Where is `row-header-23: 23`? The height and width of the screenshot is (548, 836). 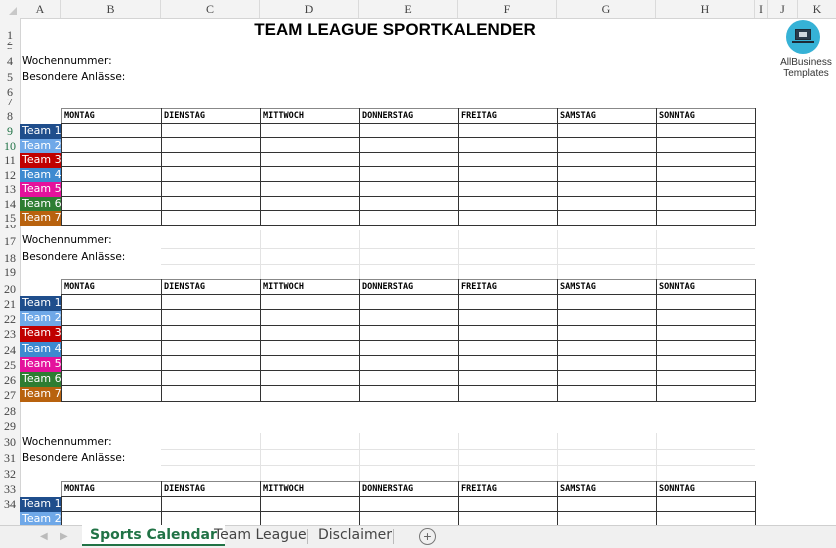
row-header-23: 23 is located at coordinates (10, 333).